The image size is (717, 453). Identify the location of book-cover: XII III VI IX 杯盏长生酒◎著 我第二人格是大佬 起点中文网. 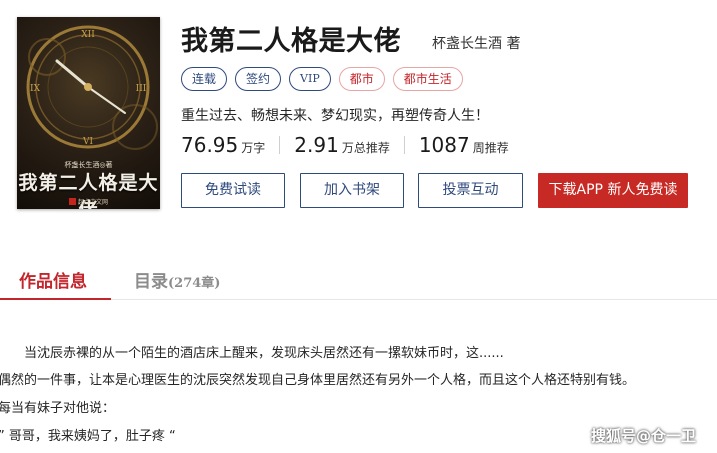
(88, 113).